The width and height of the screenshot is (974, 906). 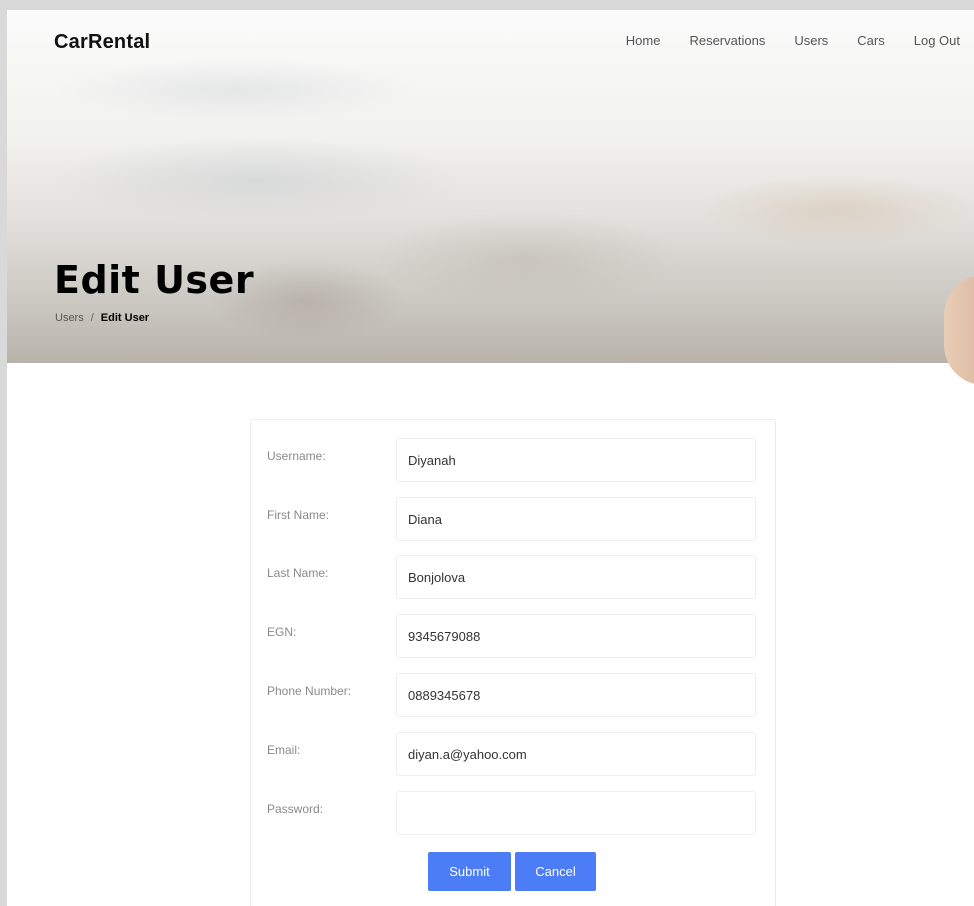 I want to click on first-name-label: First Name:, so click(x=298, y=515).